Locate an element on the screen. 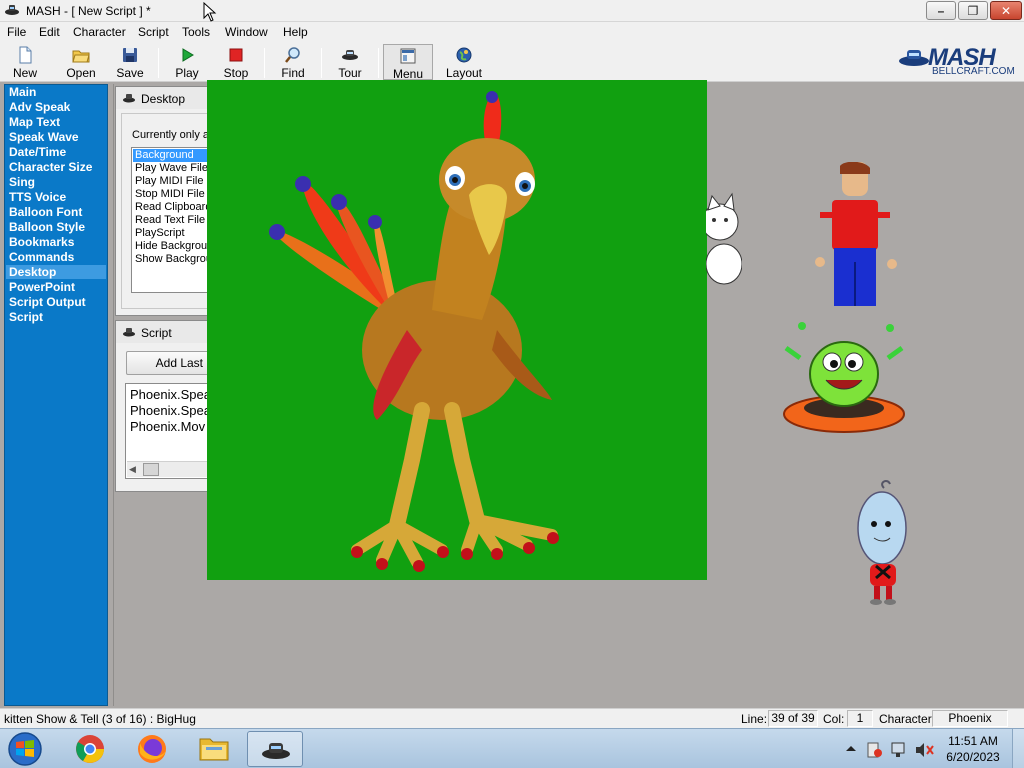 The height and width of the screenshot is (768, 1024). open-label: Open is located at coordinates (81, 73).